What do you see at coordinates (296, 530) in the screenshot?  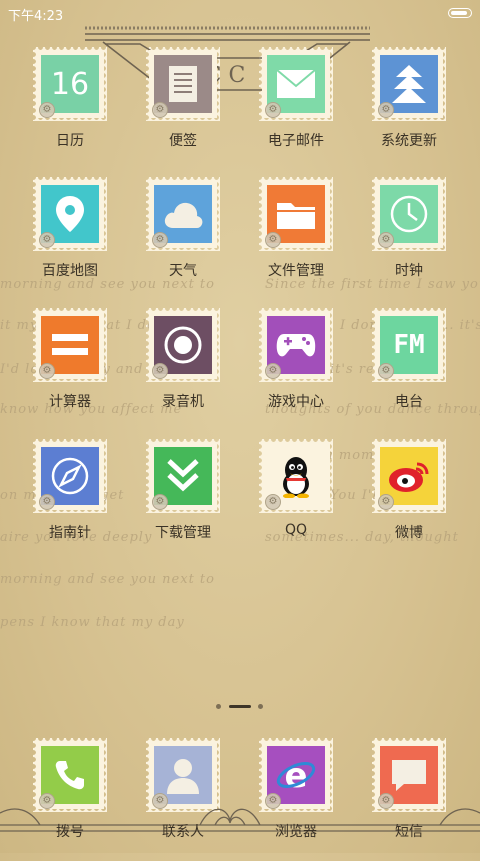 I see `app-label: QQ` at bounding box center [296, 530].